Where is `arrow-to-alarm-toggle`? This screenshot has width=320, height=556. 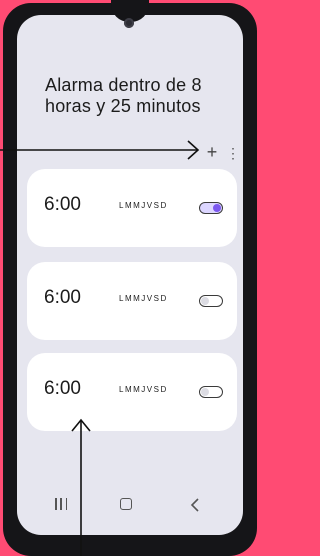 arrow-to-alarm-toggle is located at coordinates (81, 487).